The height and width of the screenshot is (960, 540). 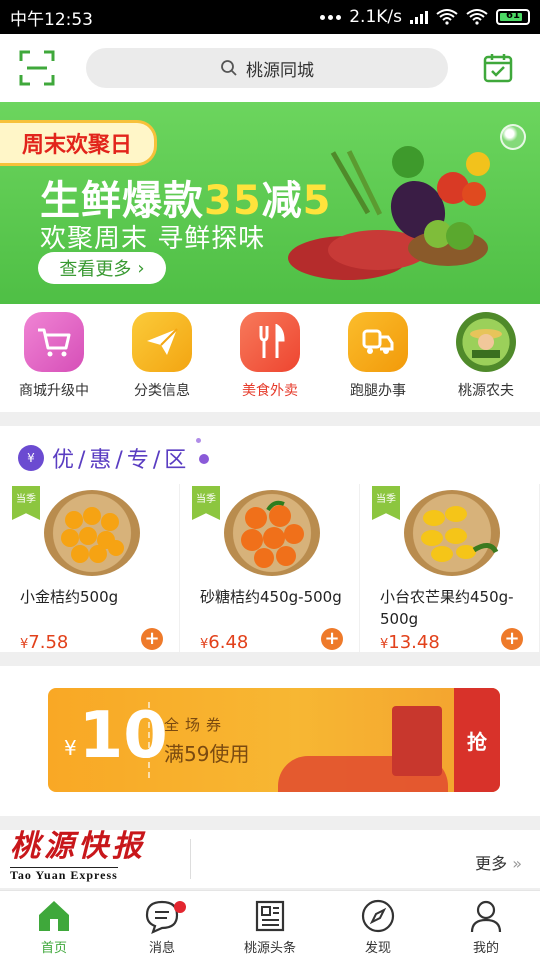 I want to click on home-icon, so click(x=54, y=916).